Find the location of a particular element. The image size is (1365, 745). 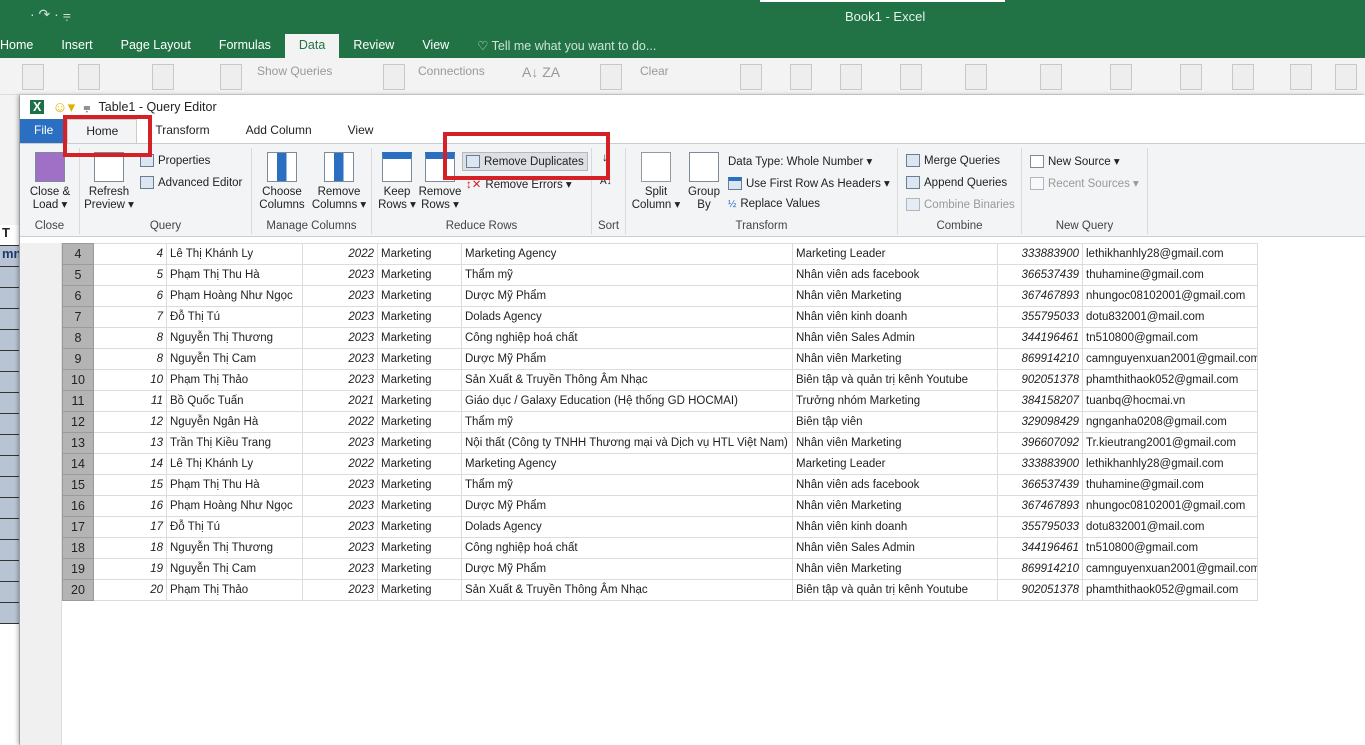

index-cell: 10 is located at coordinates (130, 380).